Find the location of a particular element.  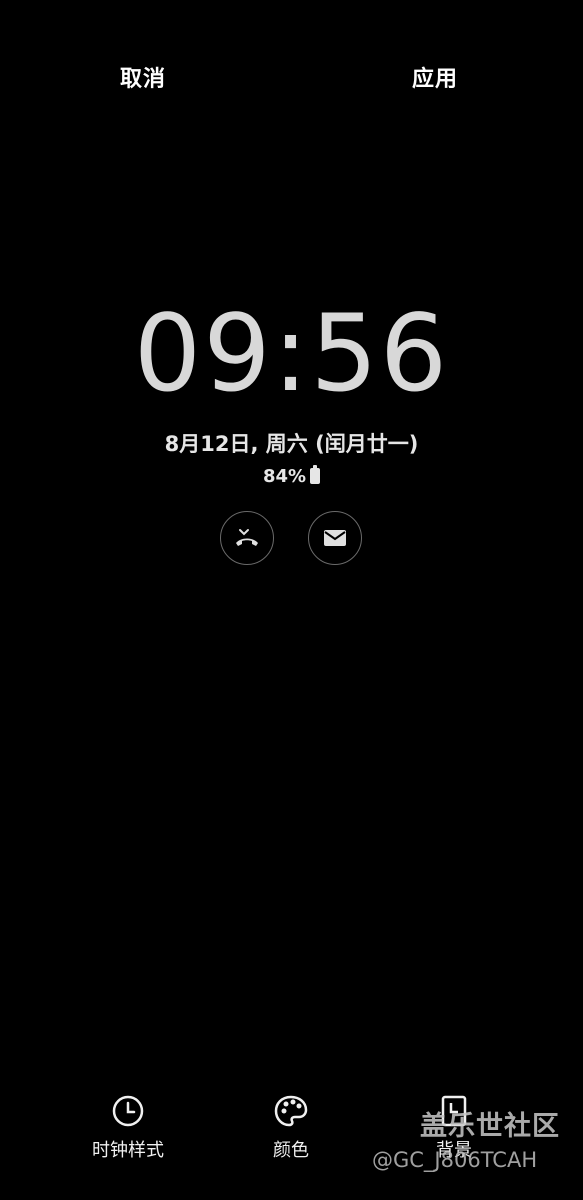

palette-icon is located at coordinates (291, 1111).